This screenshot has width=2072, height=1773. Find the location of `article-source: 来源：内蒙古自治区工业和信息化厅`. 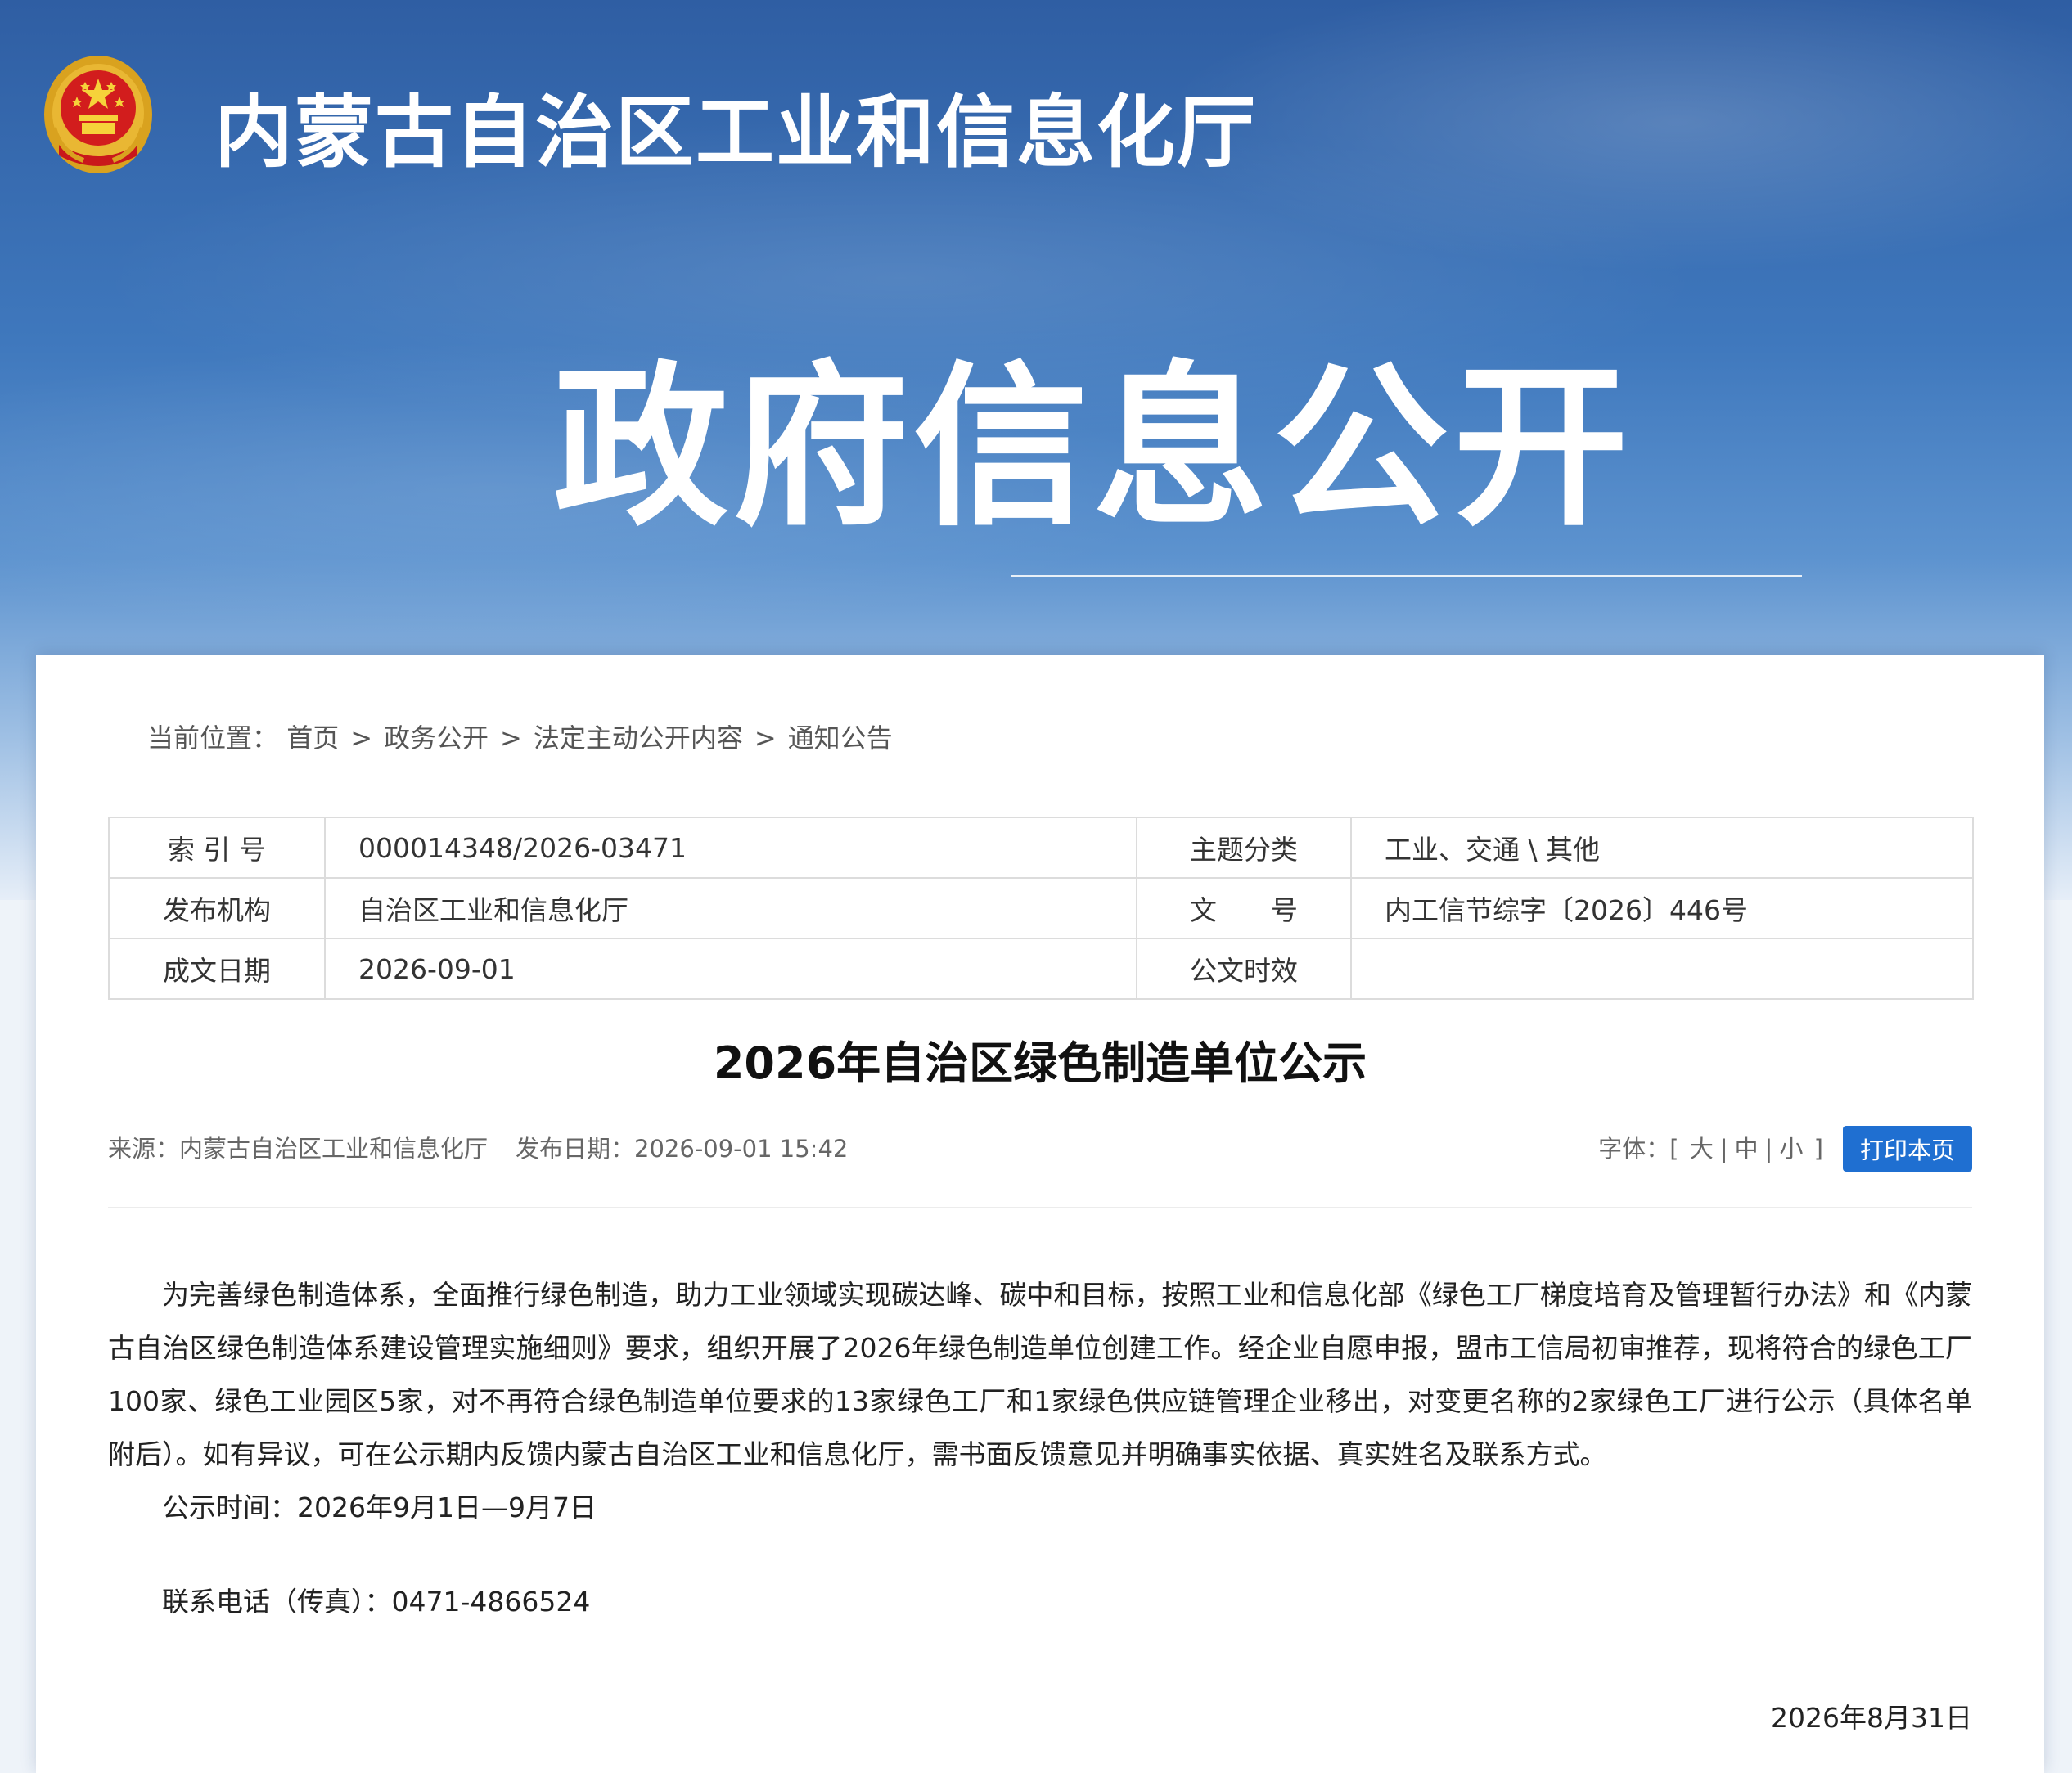

article-source: 来源：内蒙古自治区工业和信息化厅 is located at coordinates (298, 1149).